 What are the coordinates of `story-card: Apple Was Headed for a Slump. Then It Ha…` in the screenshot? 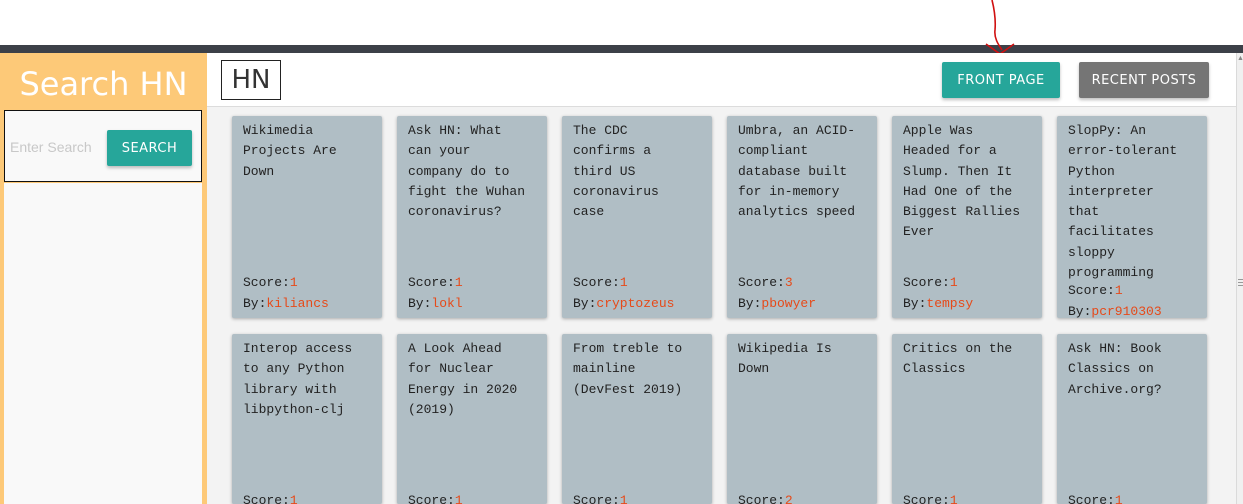 It's located at (967, 217).